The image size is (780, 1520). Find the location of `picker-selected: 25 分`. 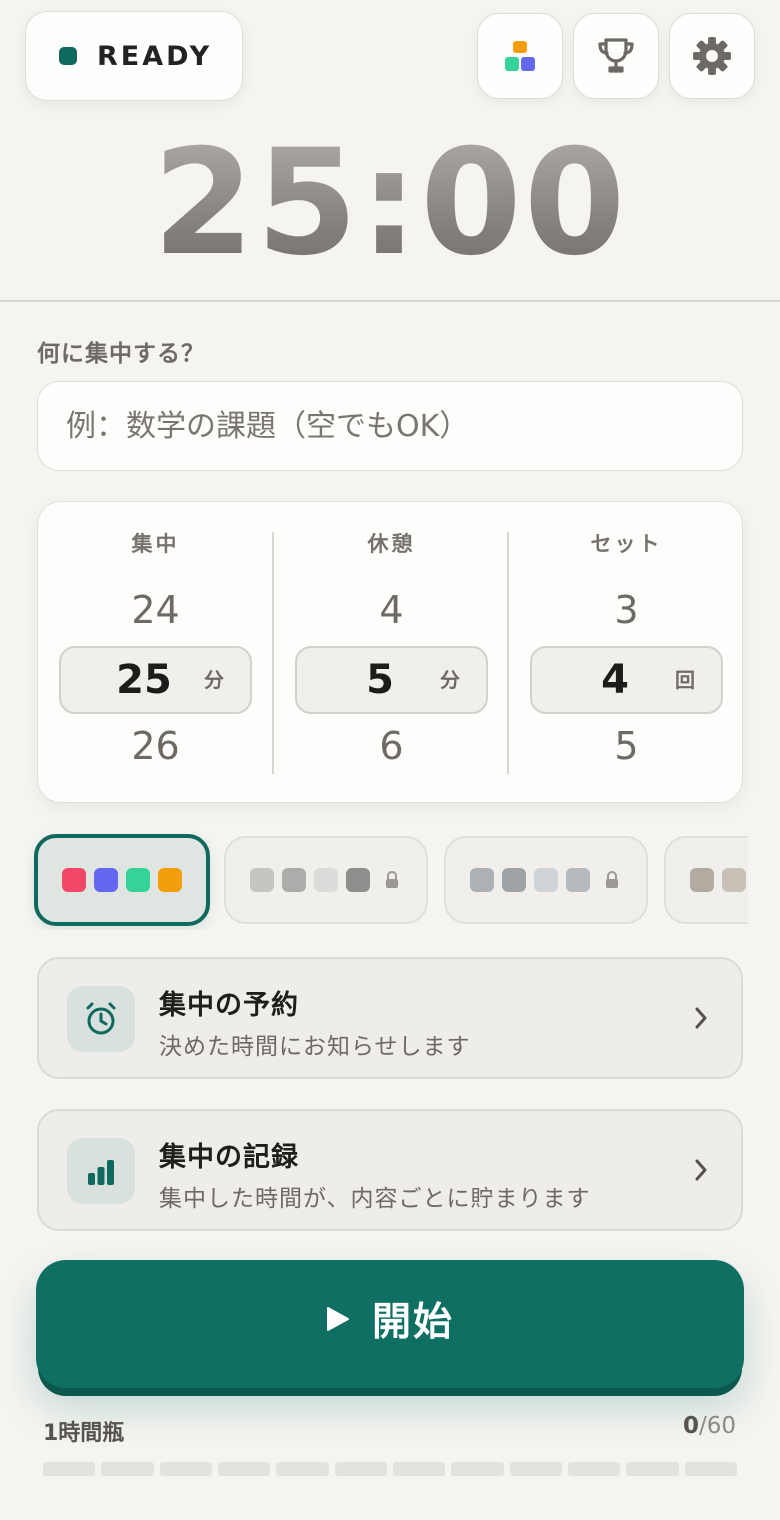

picker-selected: 25 分 is located at coordinates (155, 680).